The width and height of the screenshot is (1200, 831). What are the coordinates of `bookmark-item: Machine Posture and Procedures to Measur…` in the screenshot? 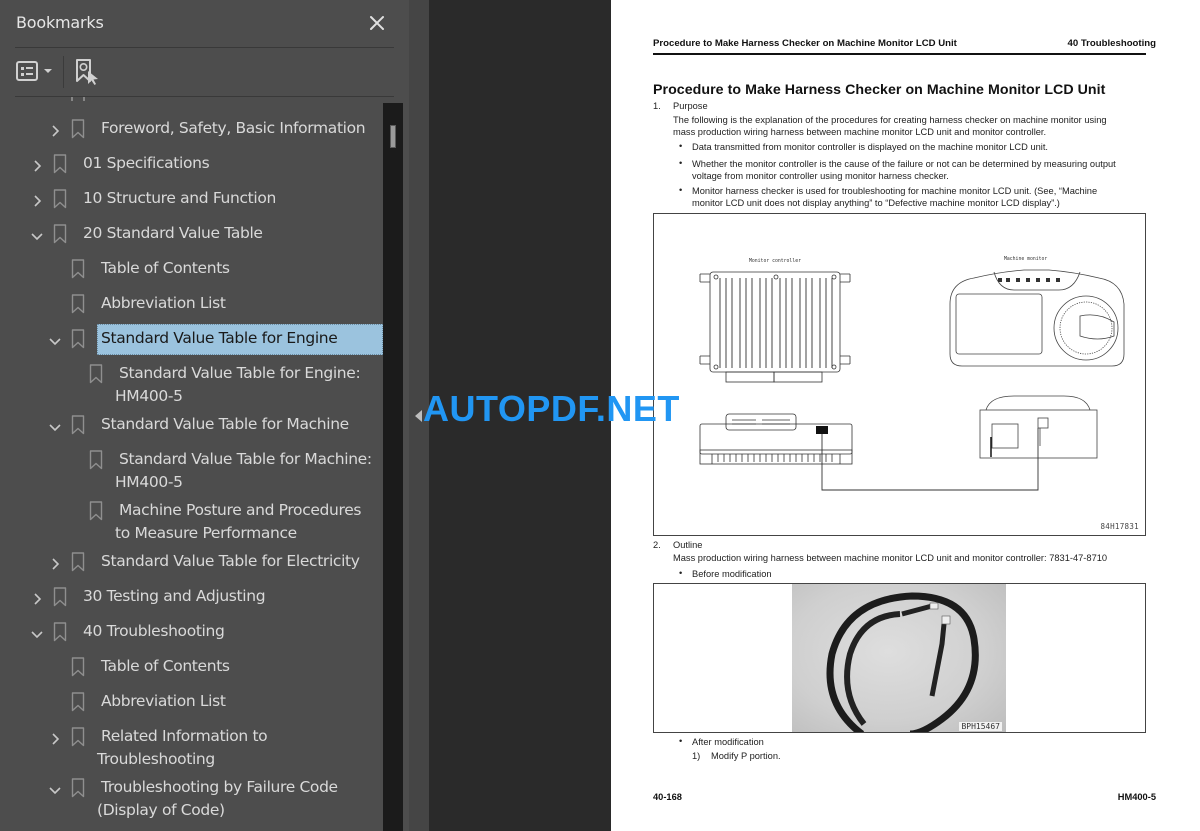 It's located at (191, 521).